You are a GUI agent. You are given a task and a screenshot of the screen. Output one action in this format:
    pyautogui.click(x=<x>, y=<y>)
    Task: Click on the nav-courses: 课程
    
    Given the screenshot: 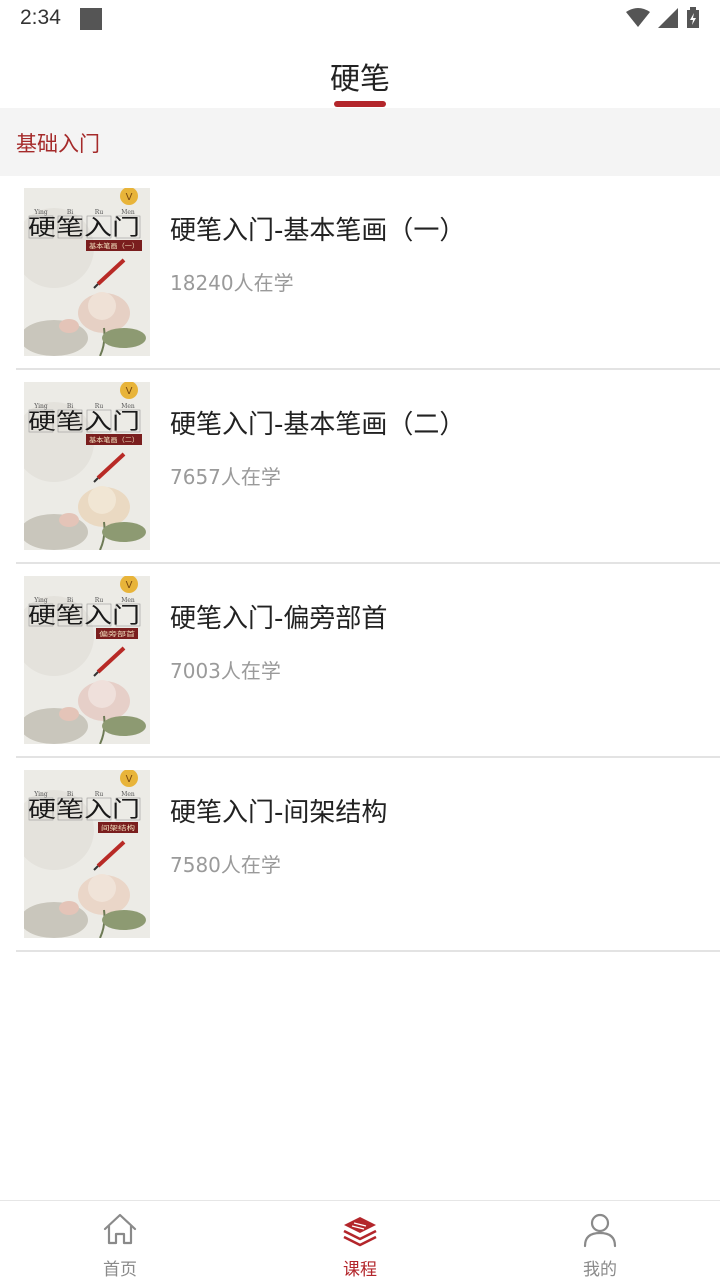 What is the action you would take?
    pyautogui.click(x=360, y=1240)
    